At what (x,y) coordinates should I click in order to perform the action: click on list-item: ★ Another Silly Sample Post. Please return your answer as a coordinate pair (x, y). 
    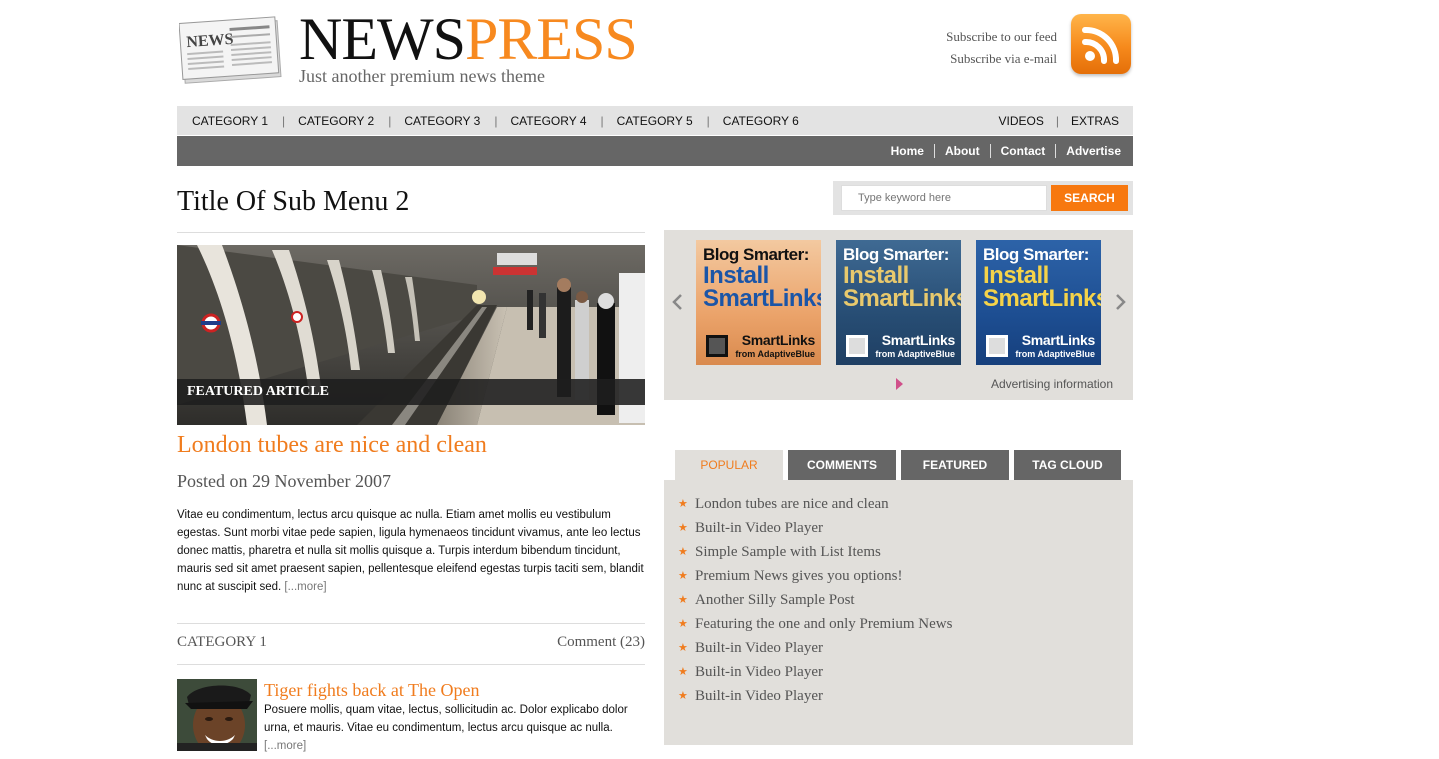
    Looking at the image, I should click on (815, 600).